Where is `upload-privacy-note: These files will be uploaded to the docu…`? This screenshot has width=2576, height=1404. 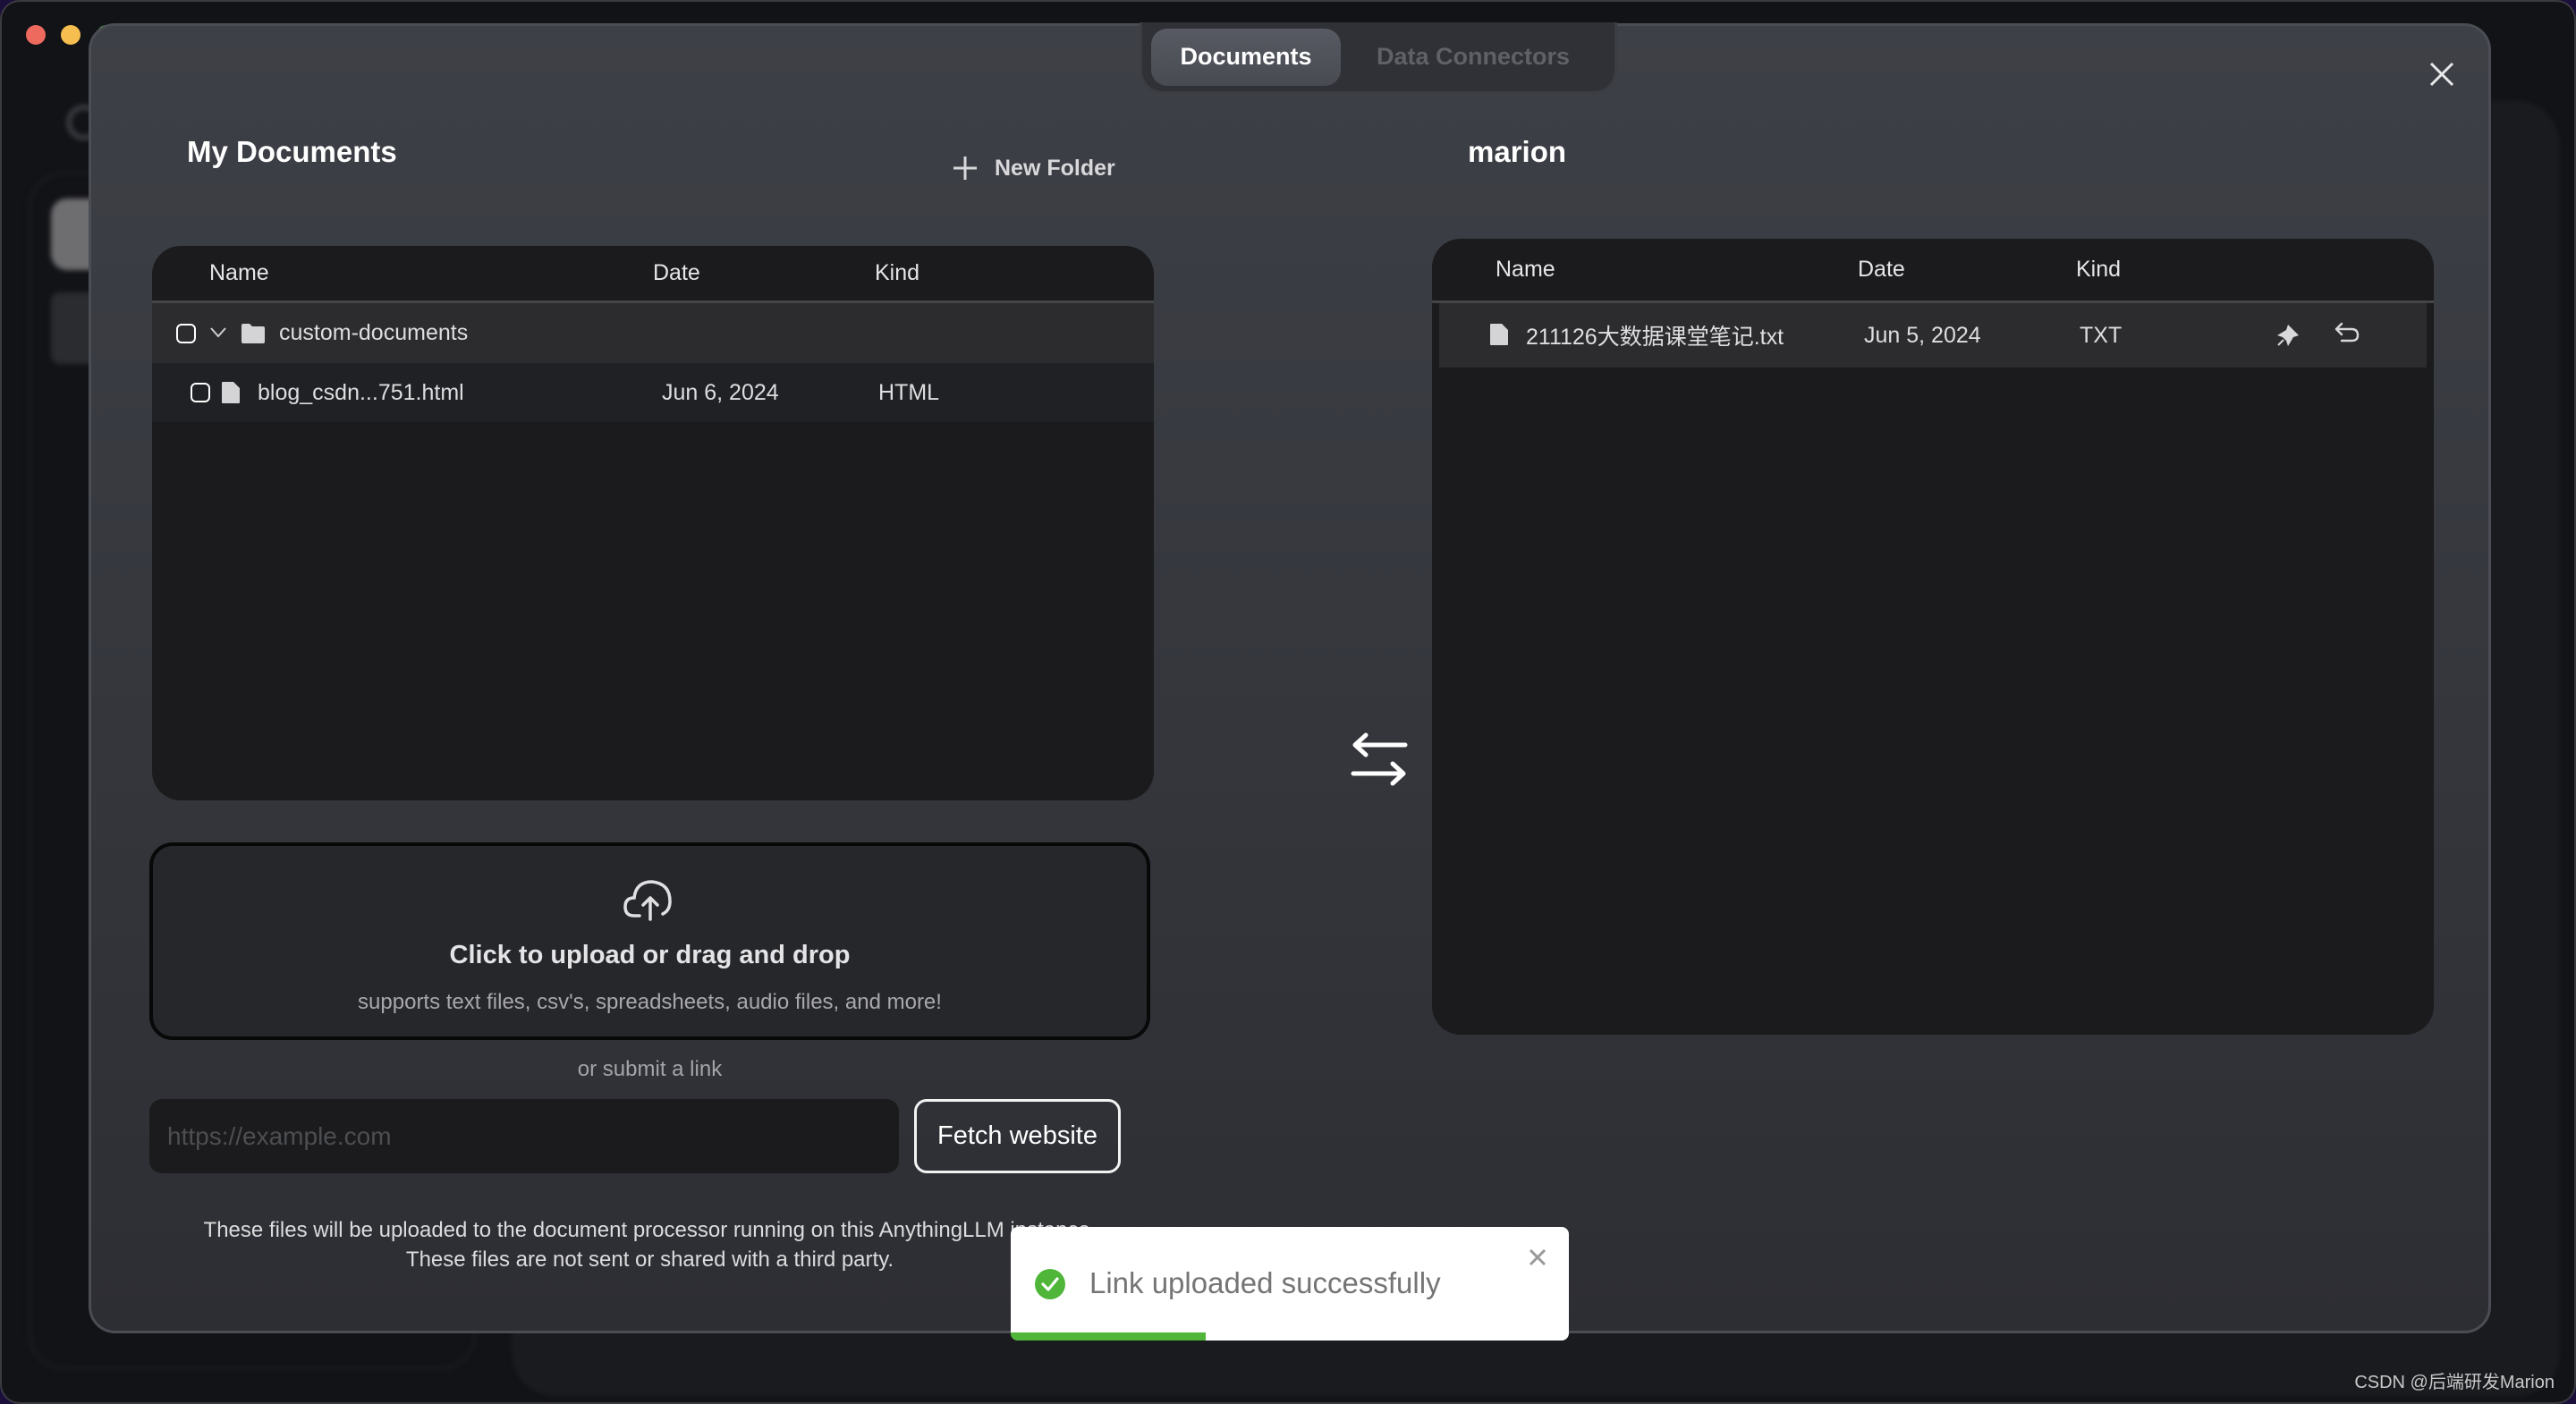
upload-privacy-note: These files will be uploaded to the docu… is located at coordinates (649, 1245).